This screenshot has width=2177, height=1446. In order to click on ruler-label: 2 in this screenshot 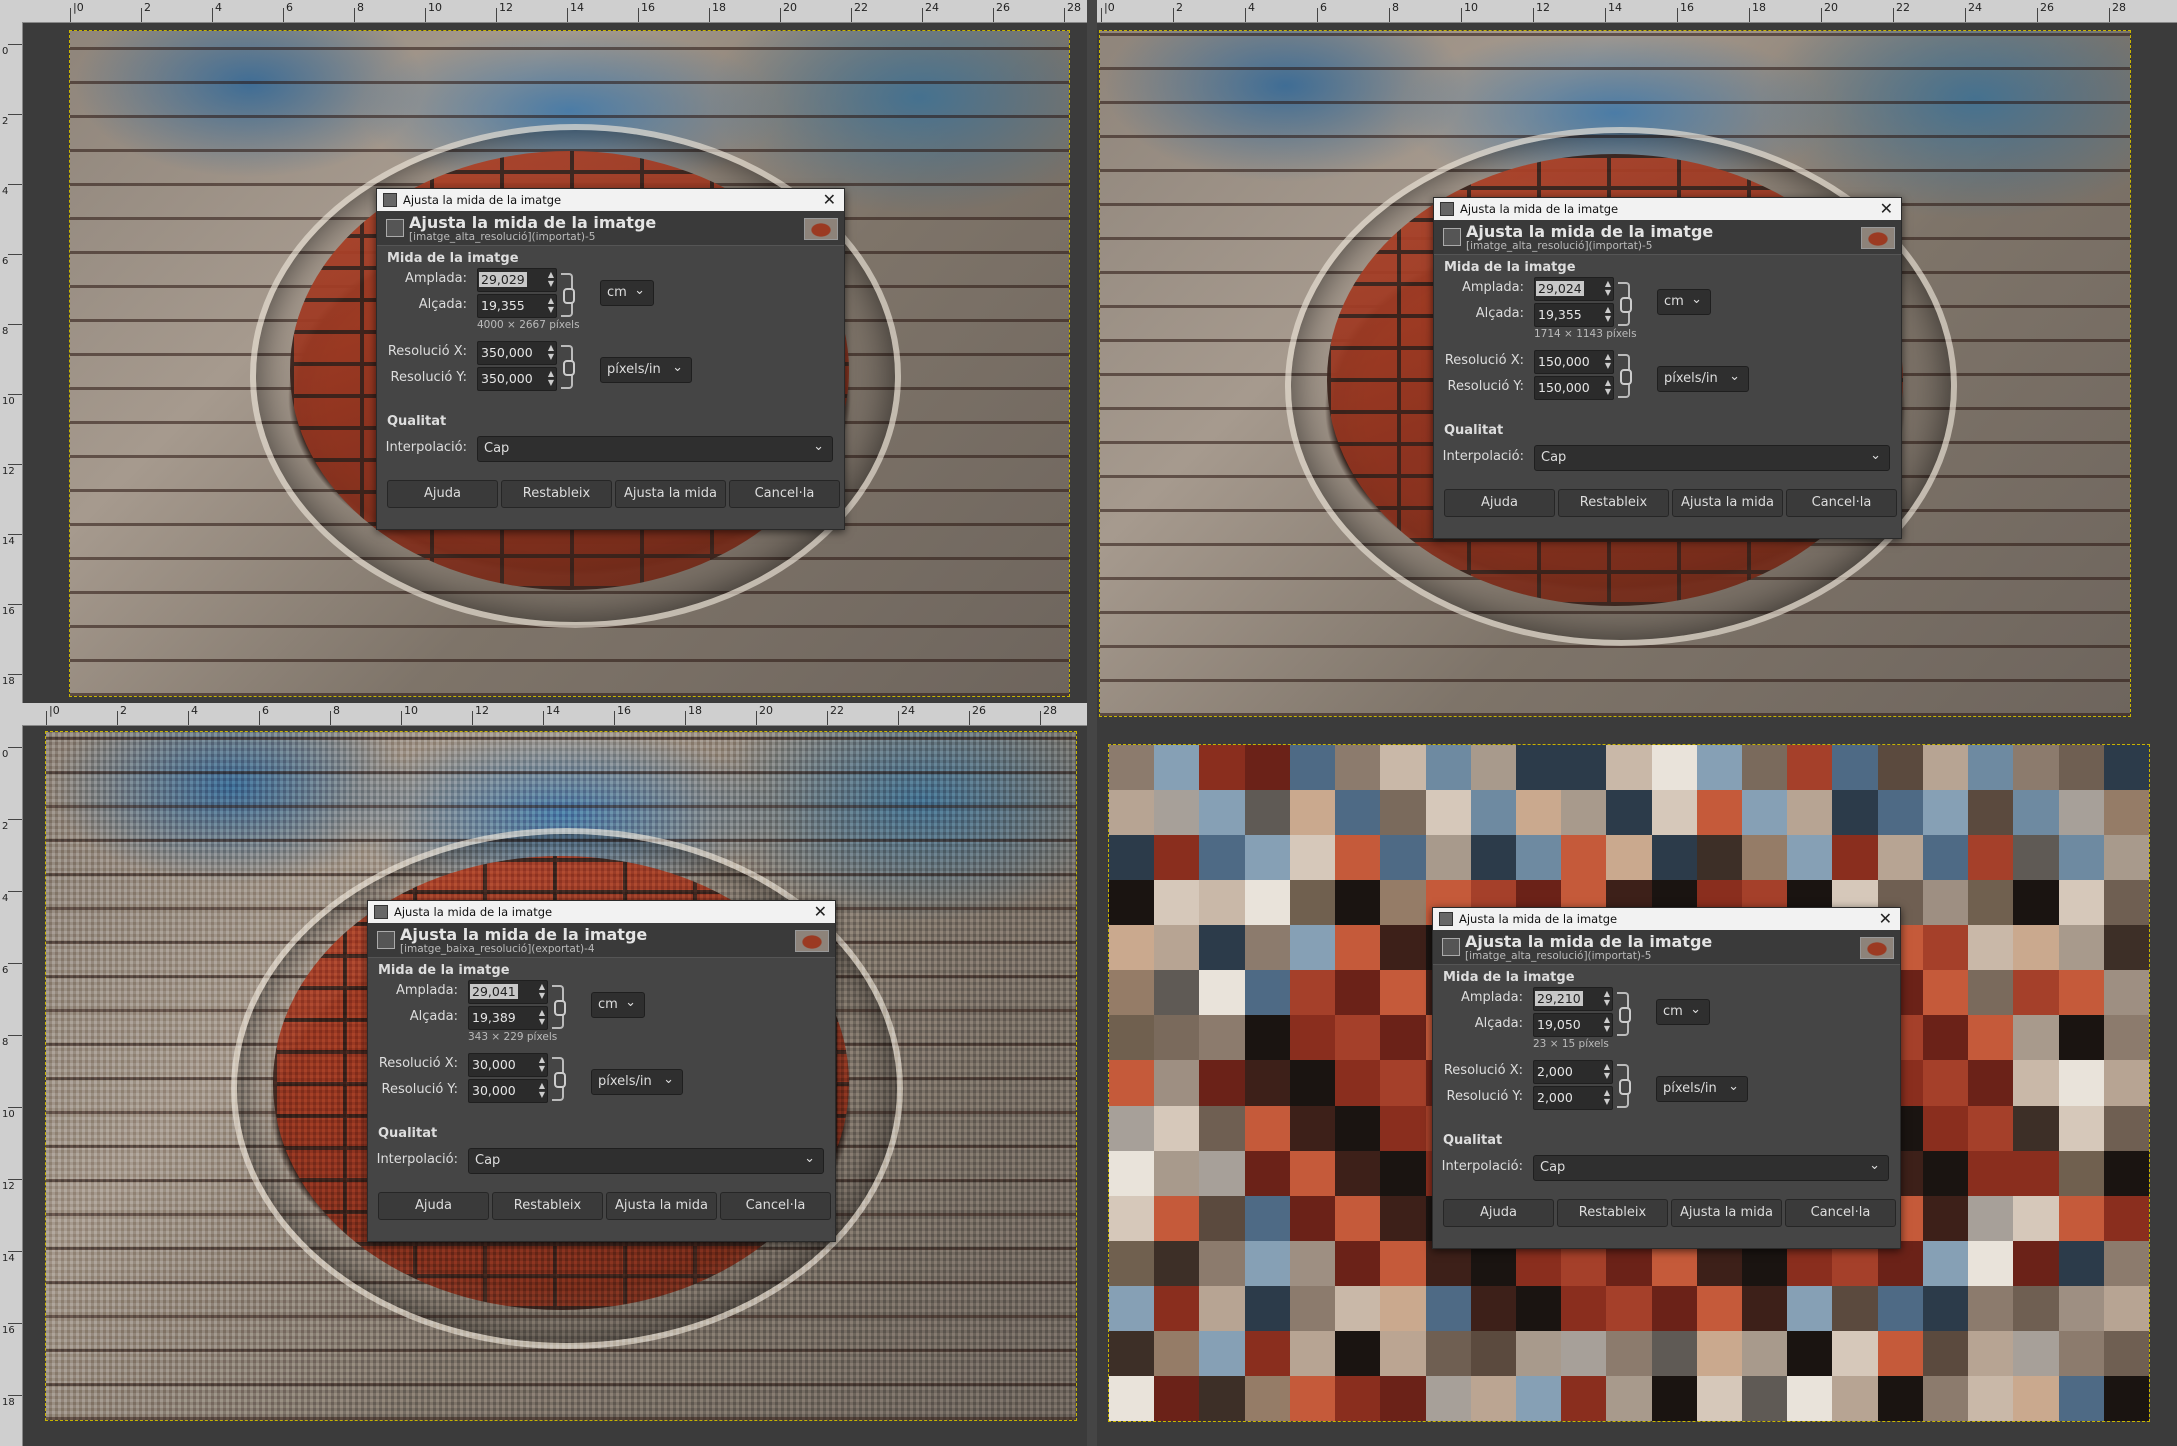, I will do `click(147, 7)`.